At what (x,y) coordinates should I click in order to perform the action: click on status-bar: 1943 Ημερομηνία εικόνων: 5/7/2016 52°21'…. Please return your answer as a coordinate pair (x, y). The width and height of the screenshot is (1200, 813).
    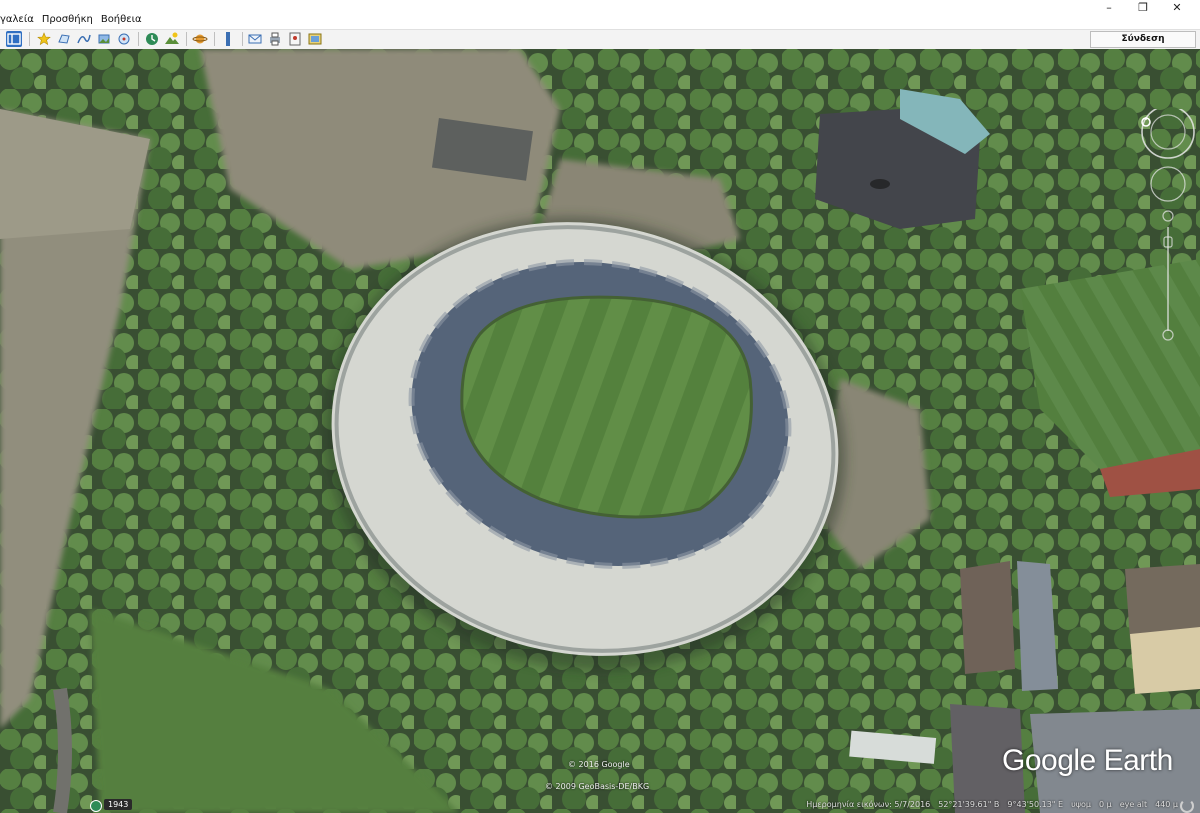
    Looking at the image, I should click on (600, 805).